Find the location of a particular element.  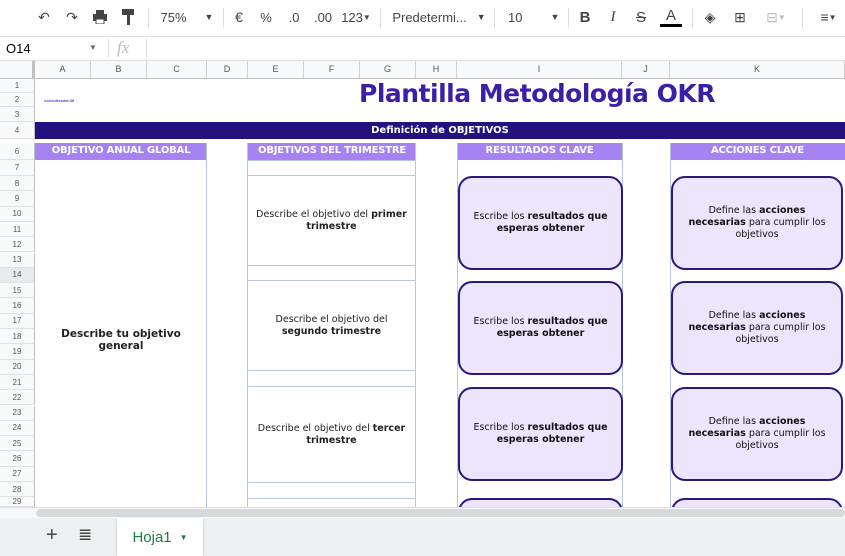

row-header-15: 15 is located at coordinates (17, 291).